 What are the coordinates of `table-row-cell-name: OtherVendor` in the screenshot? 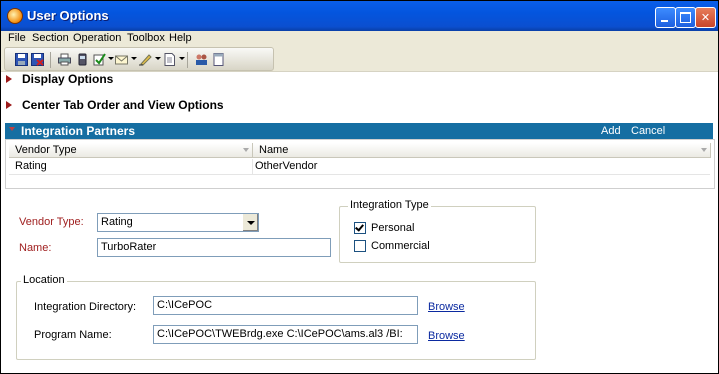 It's located at (481, 167).